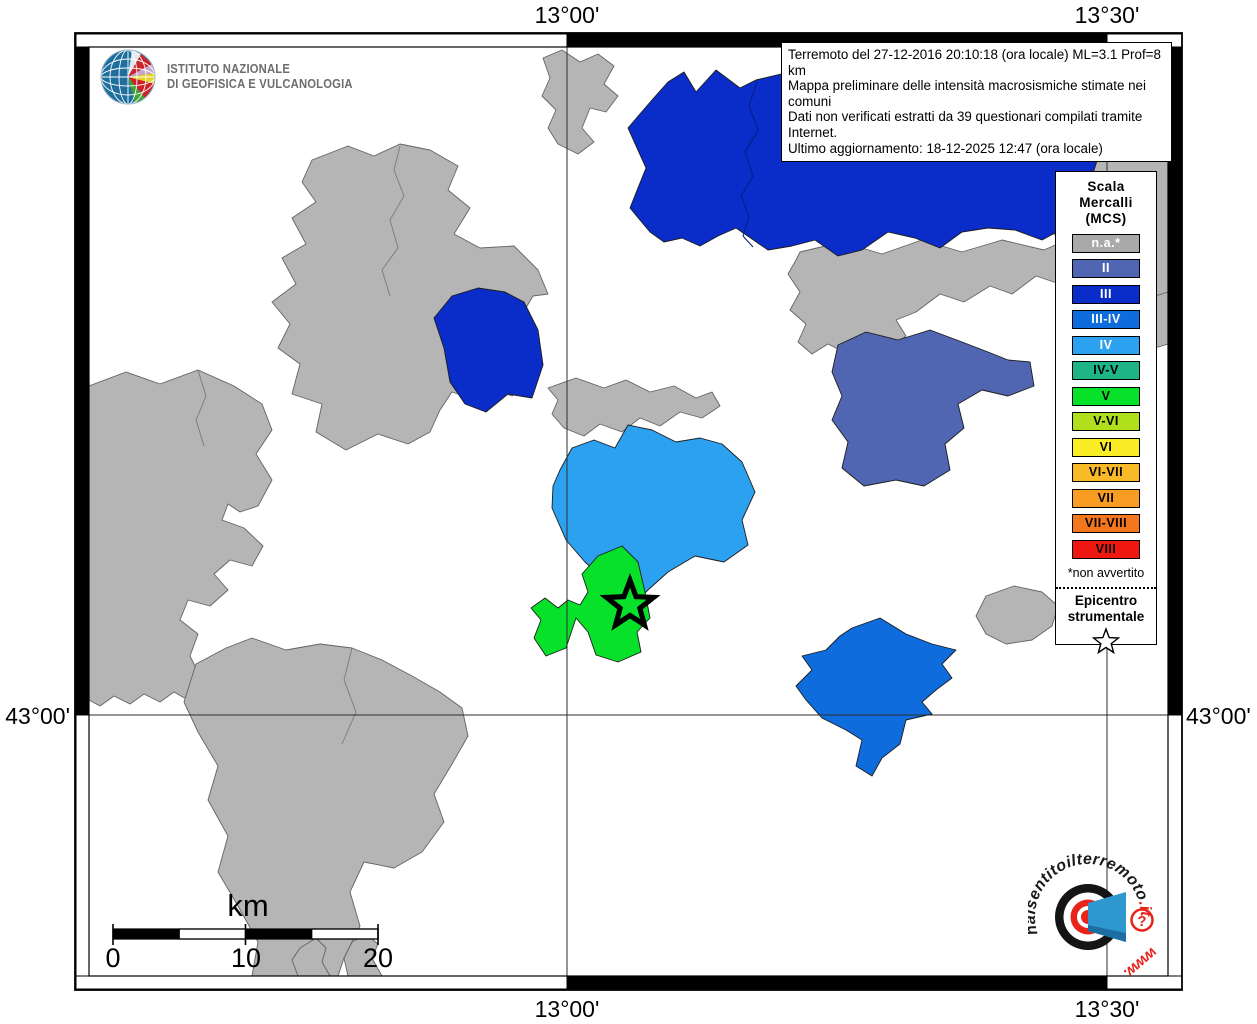 The image size is (1257, 1024). I want to click on legend-swatch-iv-v: IV-V, so click(1106, 370).